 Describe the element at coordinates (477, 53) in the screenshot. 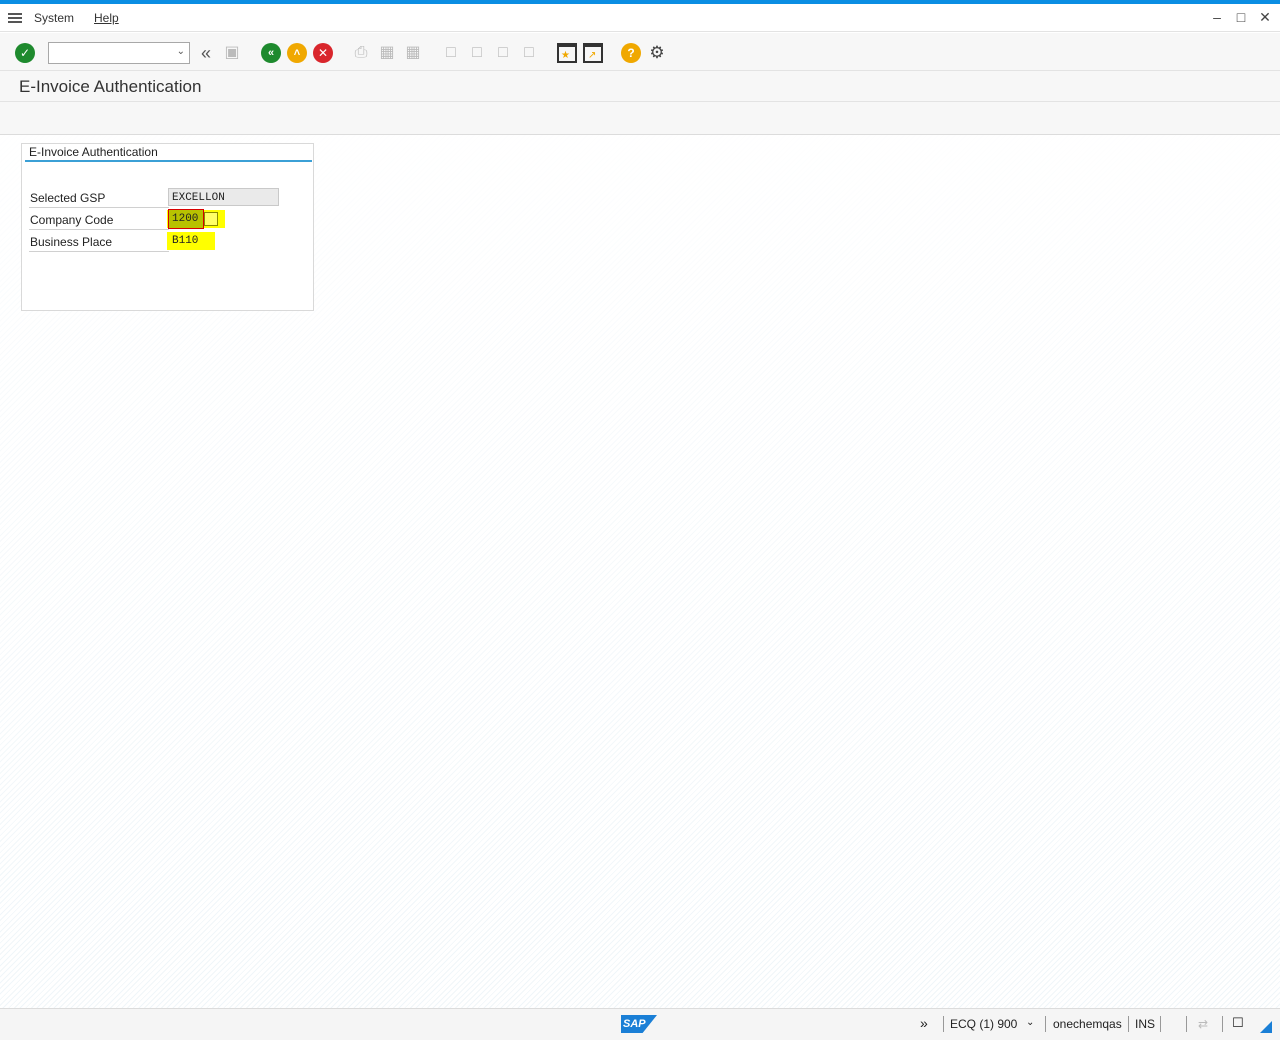

I see `prev-page-icon: □` at that location.